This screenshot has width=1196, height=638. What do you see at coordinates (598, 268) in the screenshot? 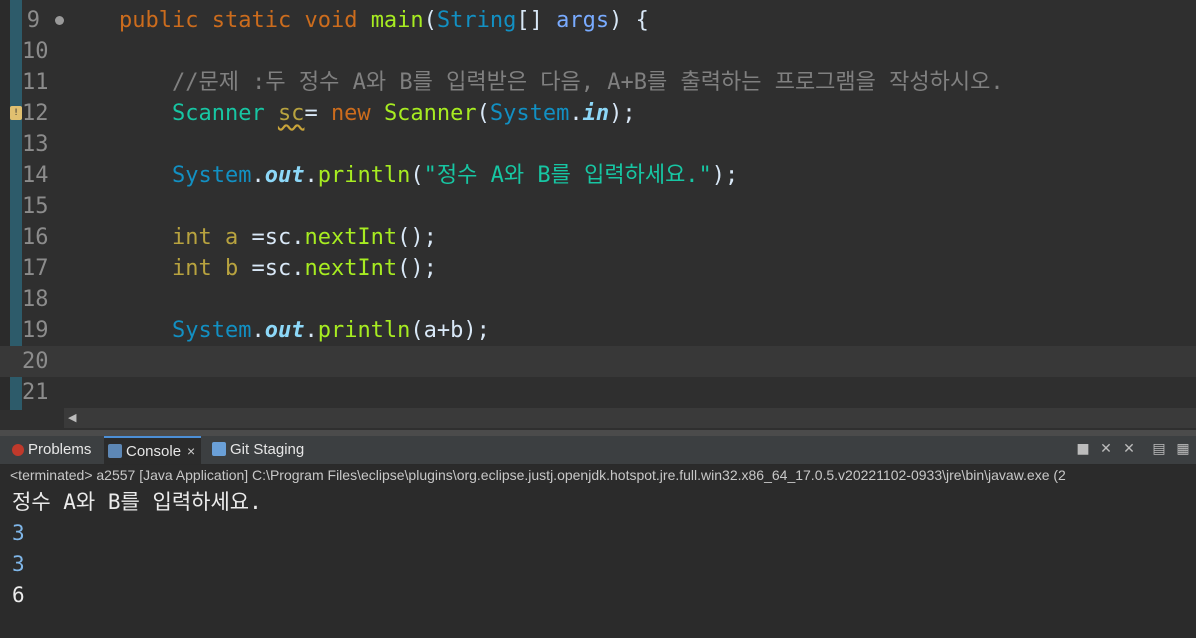
I see `code-line: 17 int b =sc.nextInt();` at bounding box center [598, 268].